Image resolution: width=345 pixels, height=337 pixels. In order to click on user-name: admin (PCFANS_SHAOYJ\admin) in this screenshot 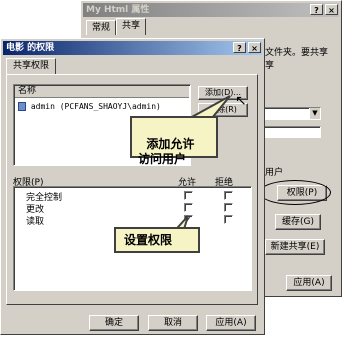, I will do `click(95, 106)`.